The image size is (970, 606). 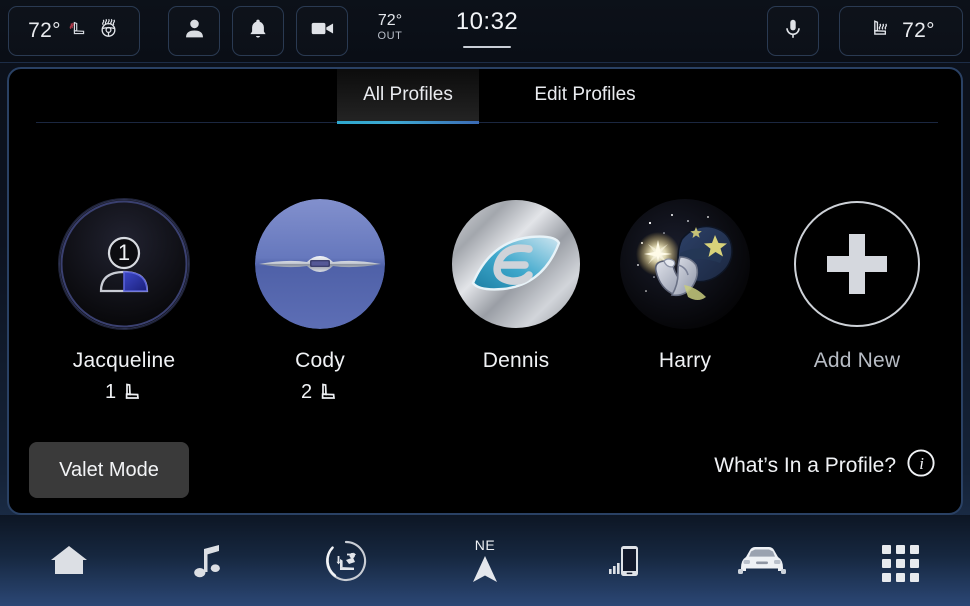 I want to click on svg-text: 1, so click(x=124, y=252).